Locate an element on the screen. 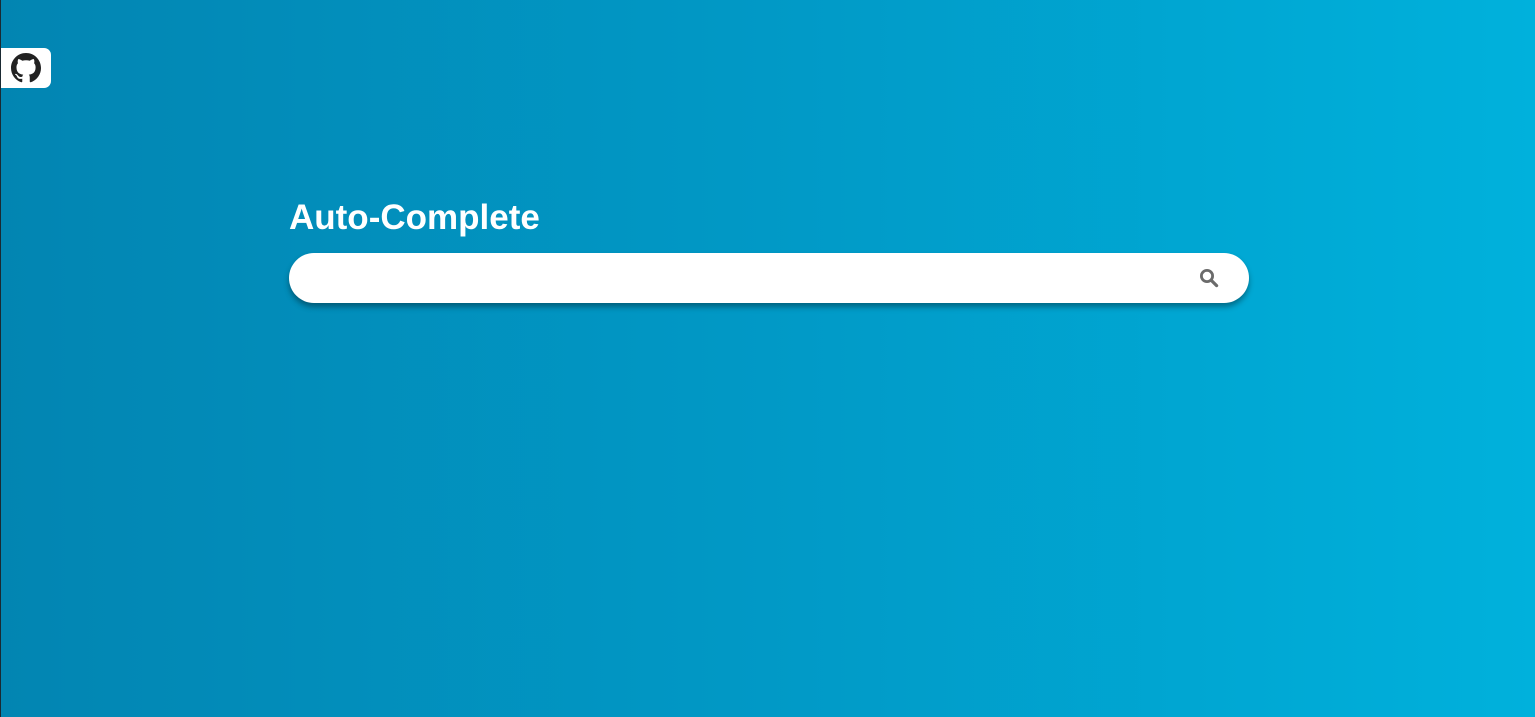  search-icon is located at coordinates (1209, 278).